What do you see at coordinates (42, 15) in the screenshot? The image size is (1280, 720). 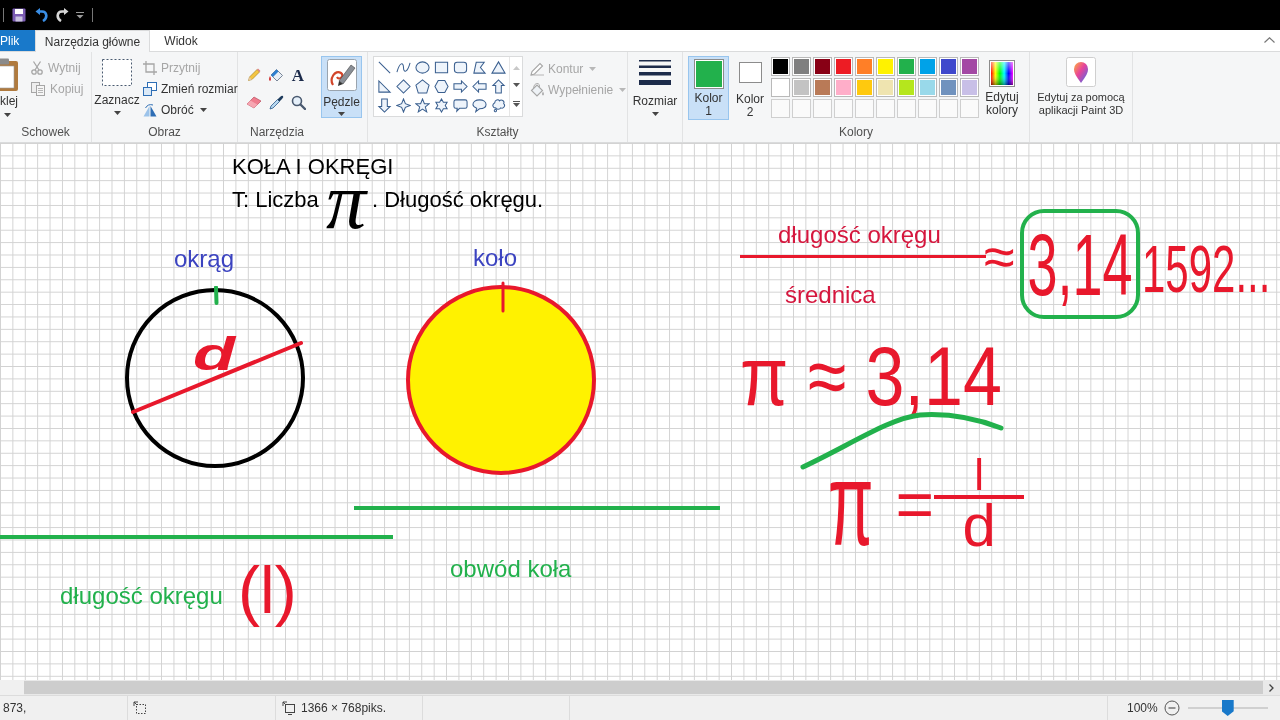 I see `undo-icon` at bounding box center [42, 15].